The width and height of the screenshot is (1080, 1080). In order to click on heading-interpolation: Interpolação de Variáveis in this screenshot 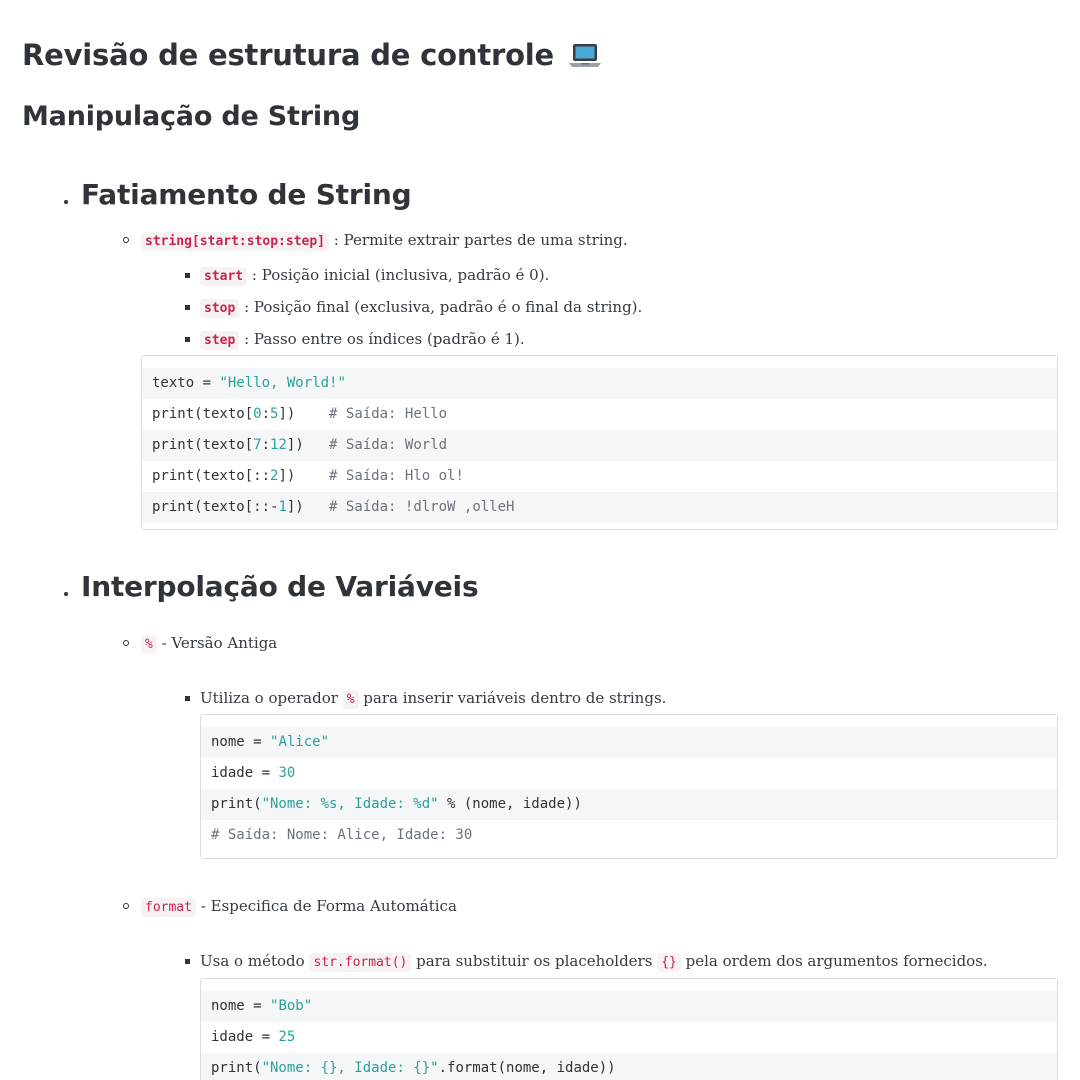, I will do `click(280, 586)`.